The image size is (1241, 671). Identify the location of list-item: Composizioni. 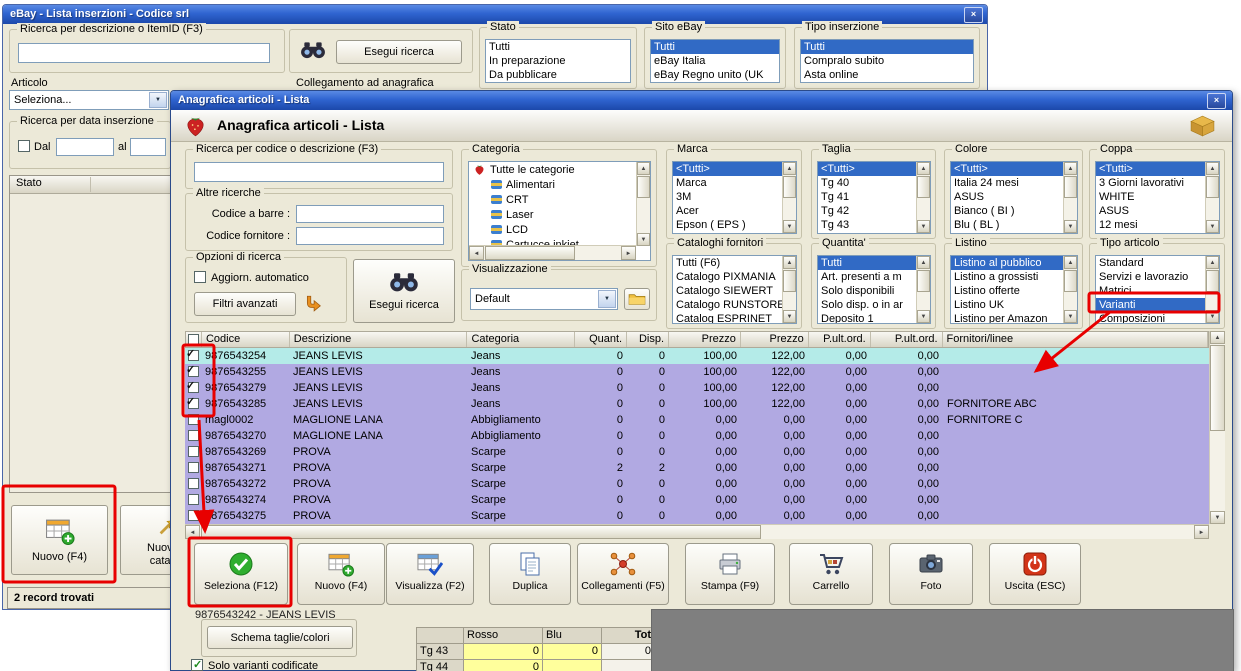
(1157, 317).